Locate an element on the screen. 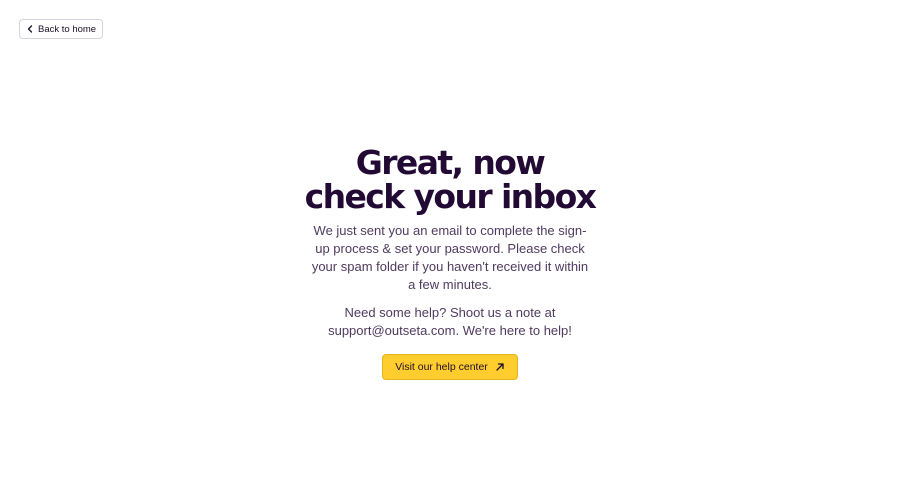  chevron-left-icon is located at coordinates (29, 29).